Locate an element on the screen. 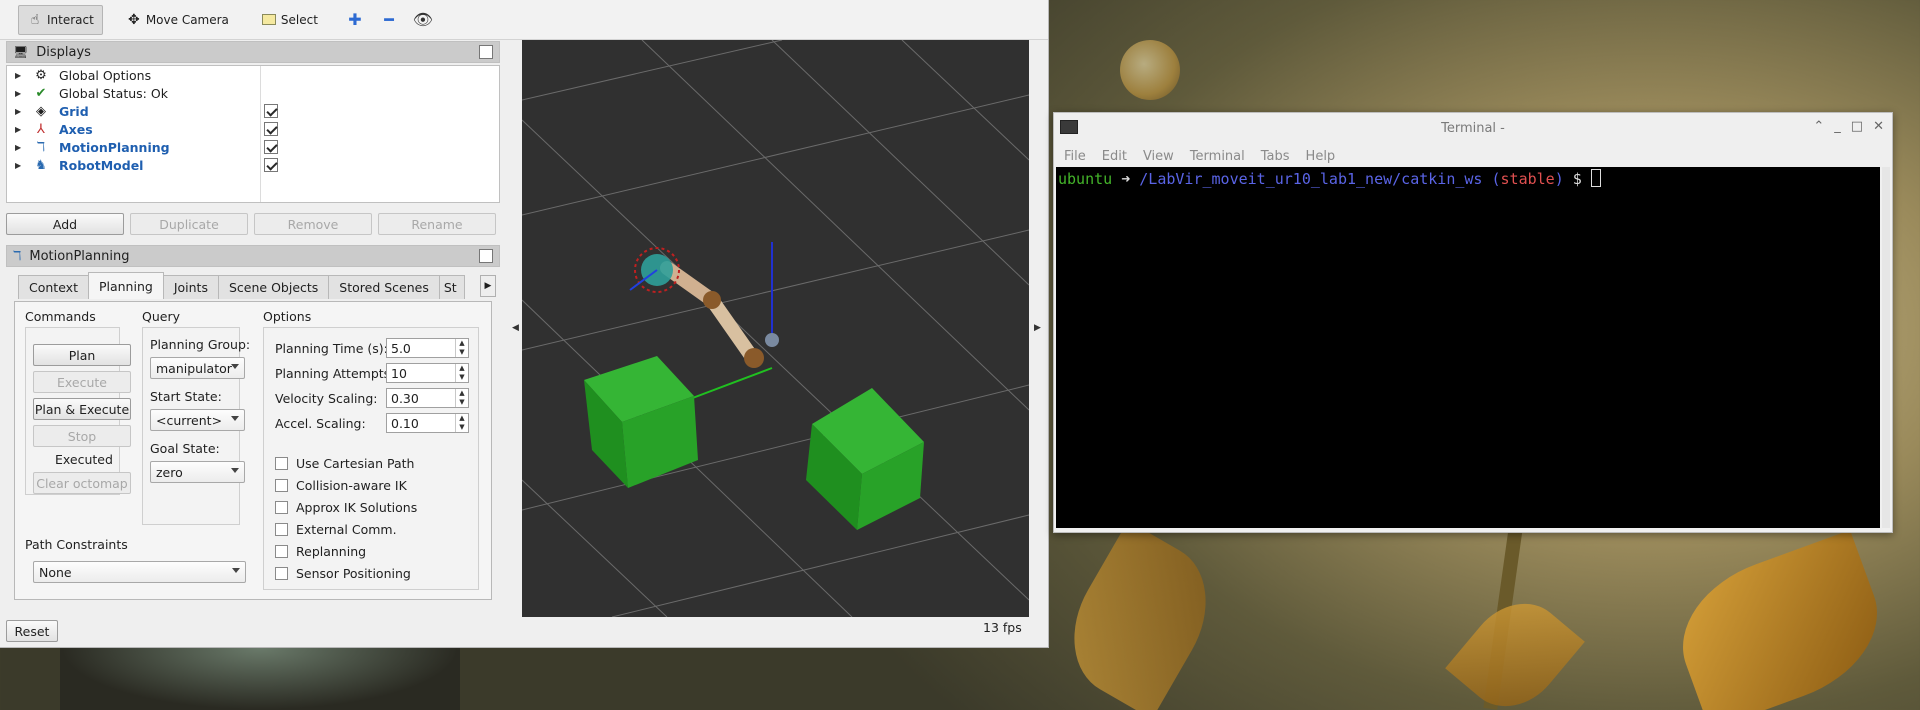 The image size is (1920, 710). goal-state-value: zero is located at coordinates (169, 472).